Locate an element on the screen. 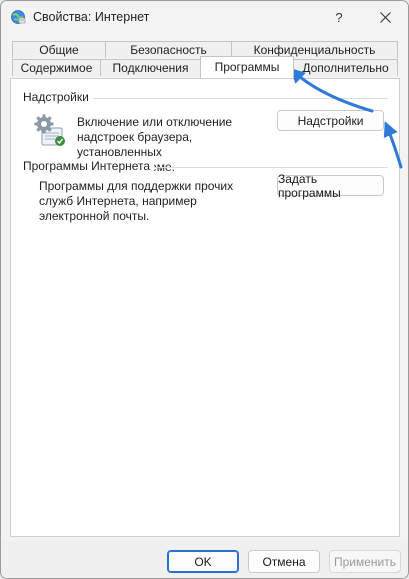  internet-globe-icon is located at coordinates (18, 17).